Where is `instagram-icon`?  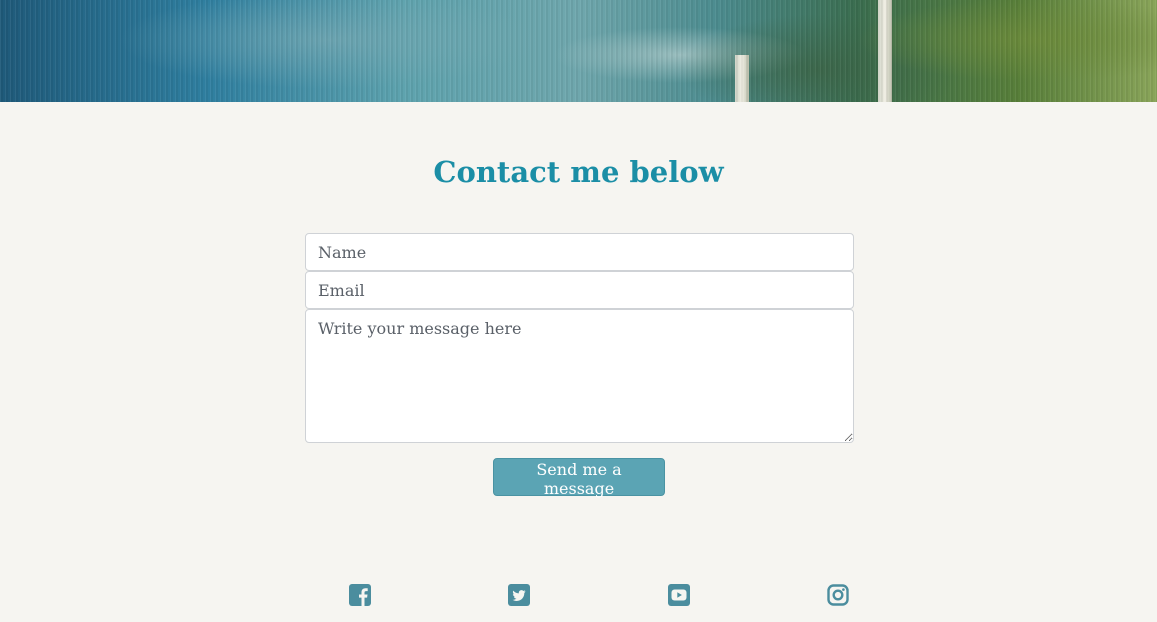 instagram-icon is located at coordinates (838, 595).